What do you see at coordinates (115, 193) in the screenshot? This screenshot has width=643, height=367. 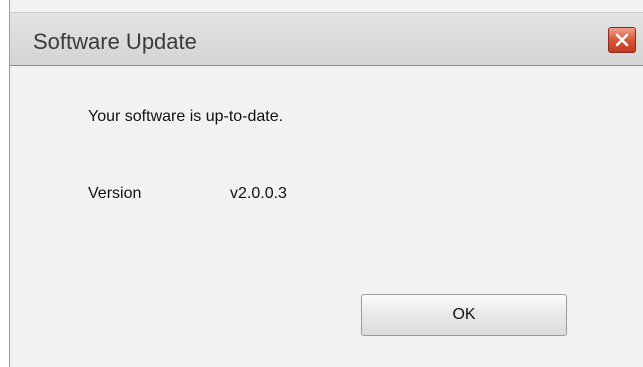 I see `version-label: Version` at bounding box center [115, 193].